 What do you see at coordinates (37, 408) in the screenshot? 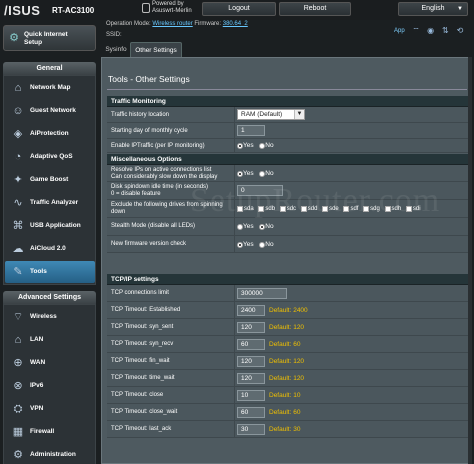
I see `sidebar-item-label: VPN` at bounding box center [37, 408].